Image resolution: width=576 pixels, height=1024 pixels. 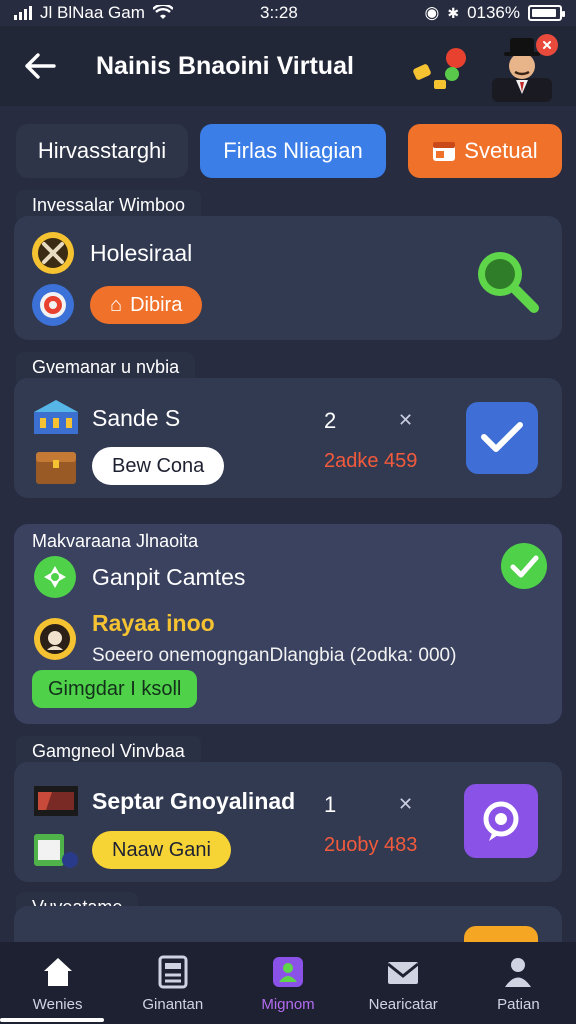 What do you see at coordinates (56, 801) in the screenshot?
I see `cinema-icon` at bounding box center [56, 801].